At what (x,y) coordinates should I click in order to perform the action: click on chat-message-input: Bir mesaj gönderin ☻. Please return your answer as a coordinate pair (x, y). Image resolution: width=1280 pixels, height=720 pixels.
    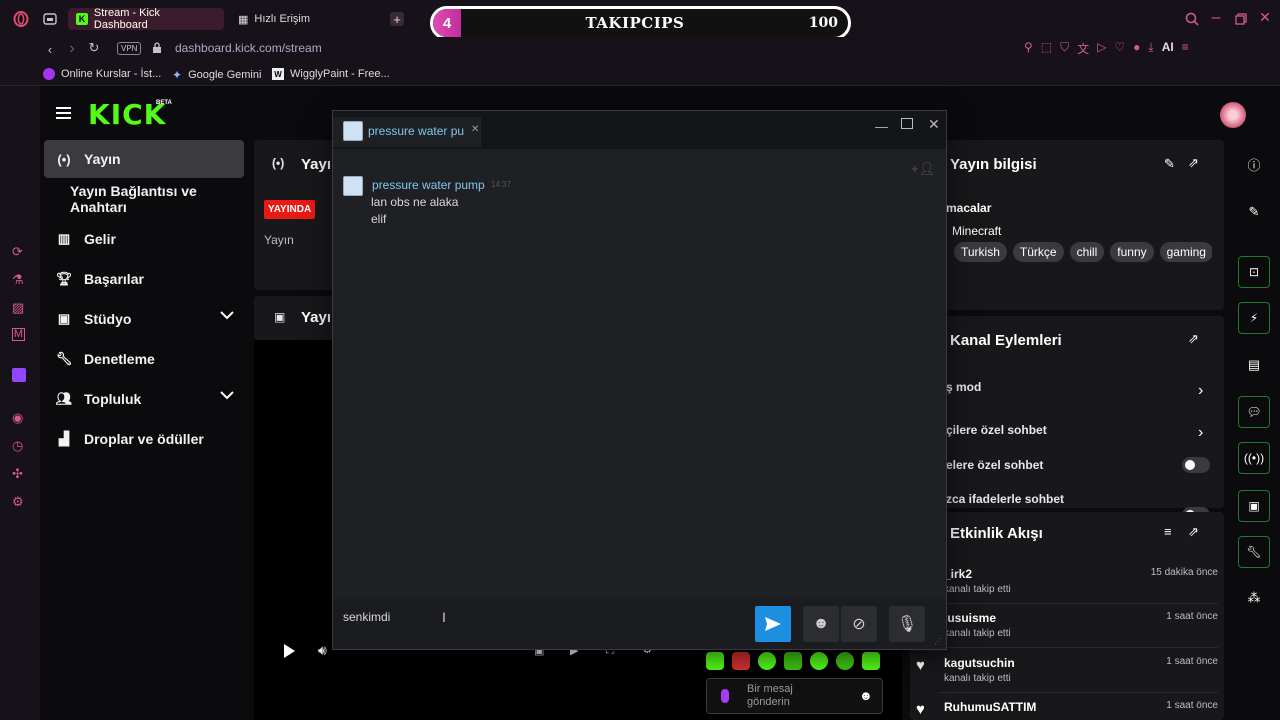
    Looking at the image, I should click on (794, 696).